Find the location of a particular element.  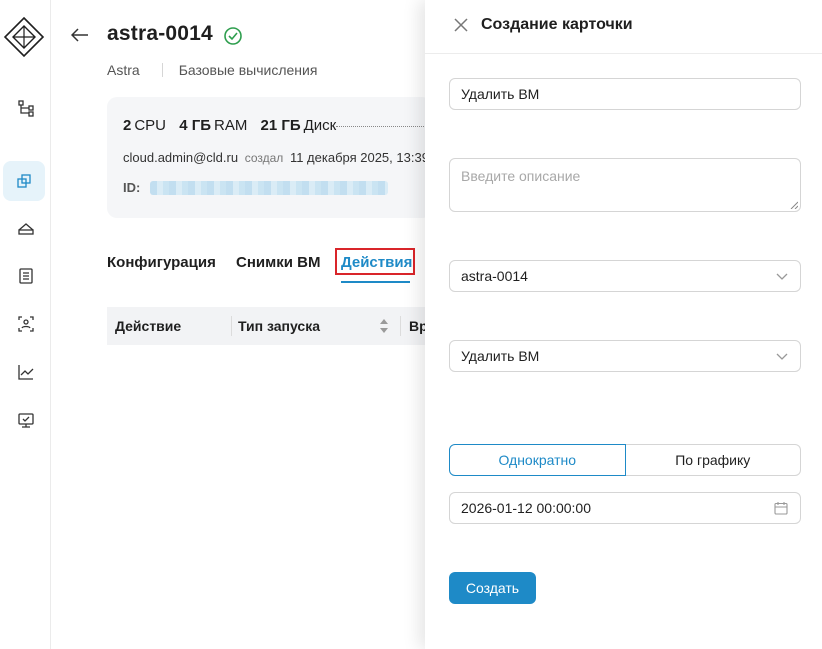

nav-access-icon is located at coordinates (25, 324).